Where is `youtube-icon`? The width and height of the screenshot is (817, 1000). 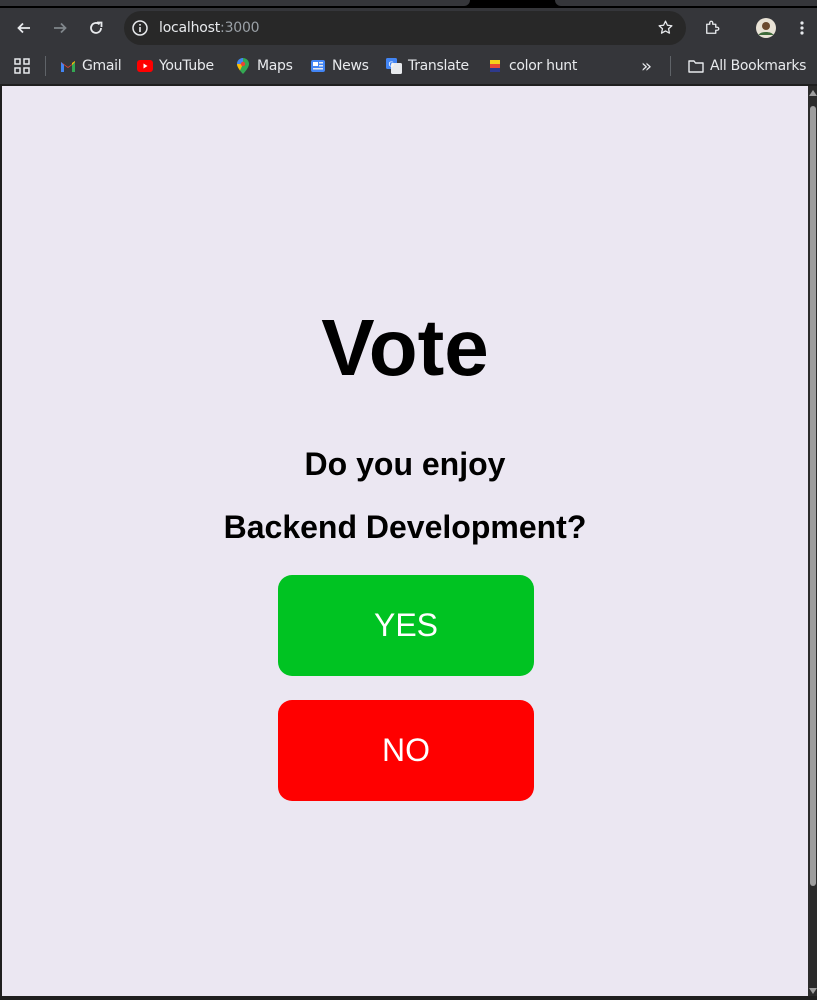
youtube-icon is located at coordinates (145, 66).